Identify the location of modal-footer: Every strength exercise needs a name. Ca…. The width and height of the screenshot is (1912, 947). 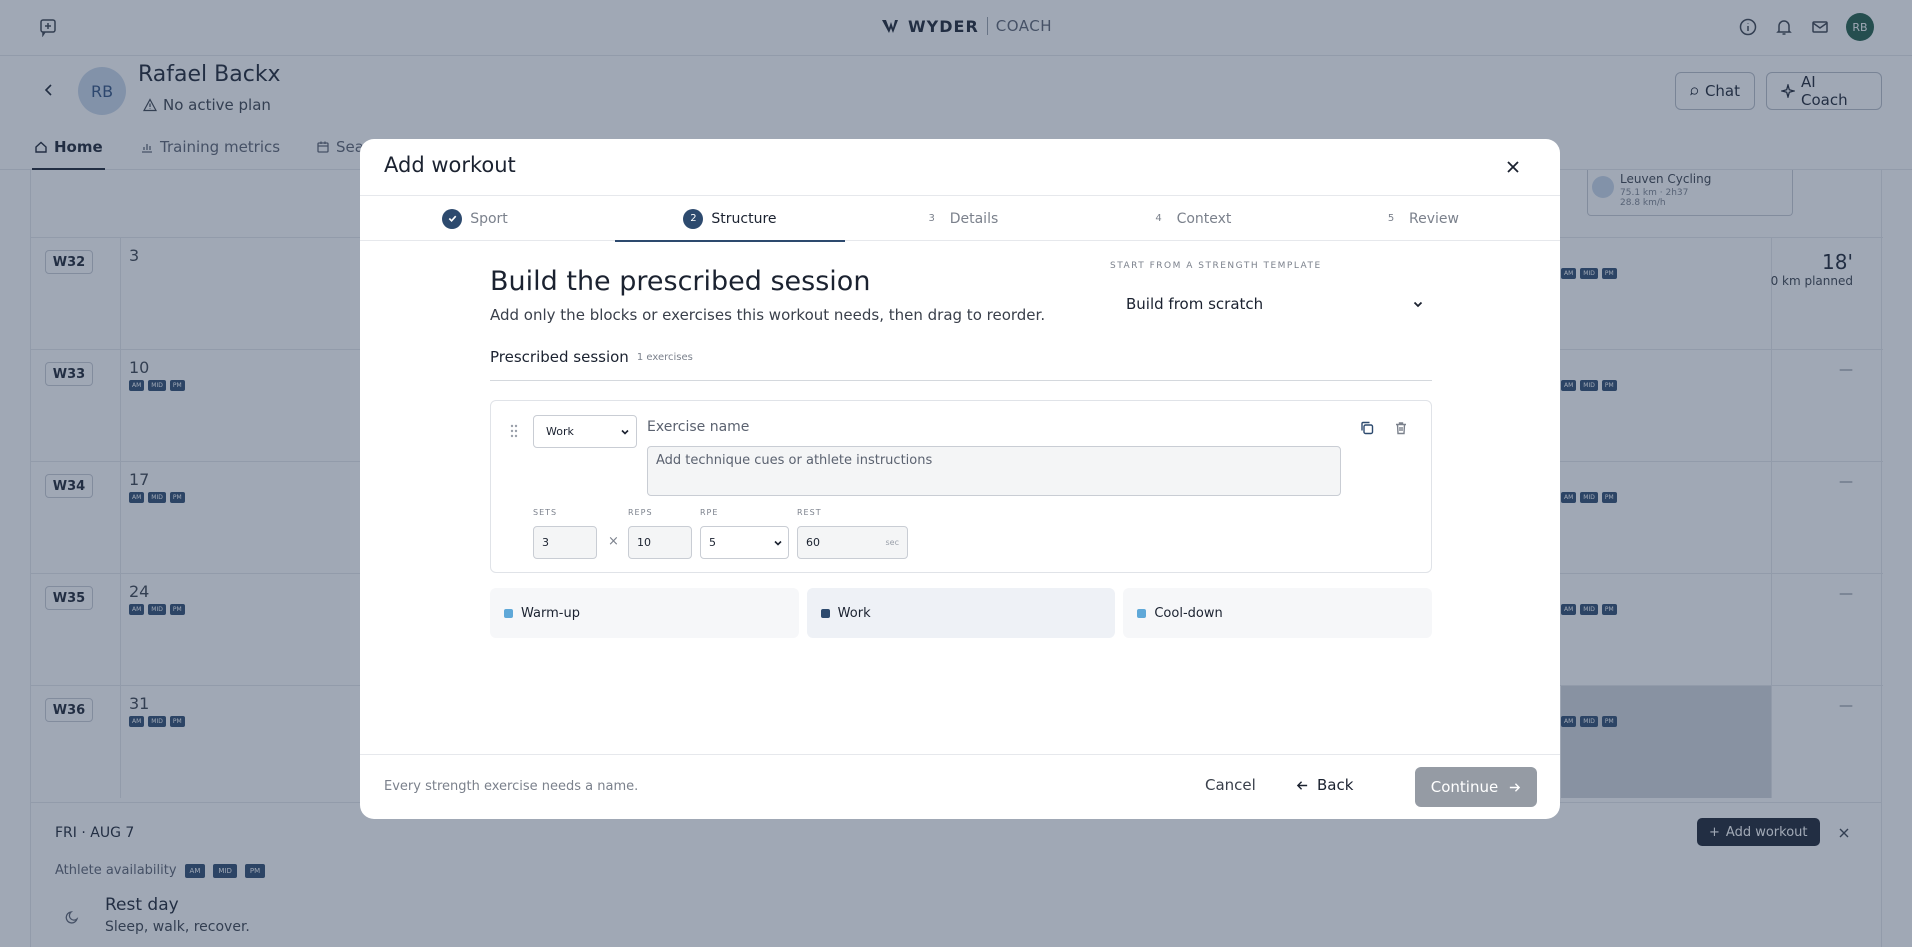
(960, 786).